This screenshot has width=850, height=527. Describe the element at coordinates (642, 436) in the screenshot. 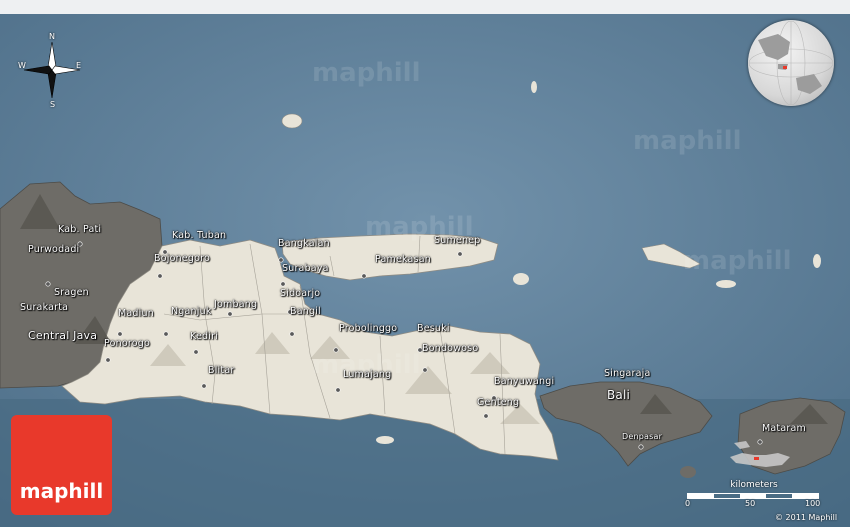

I see `label-denpasar: Denpasar` at that location.